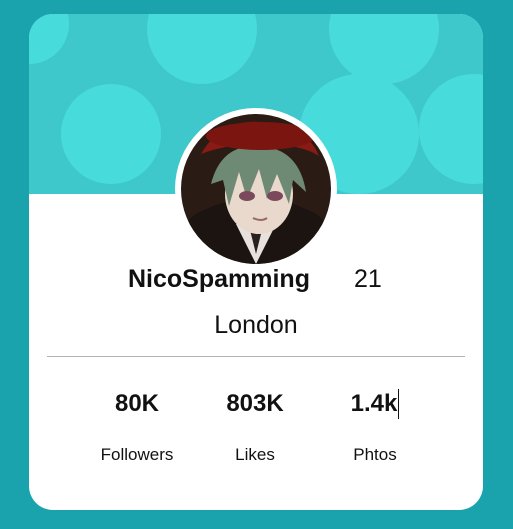 This screenshot has height=529, width=513. I want to click on text-caret, so click(399, 404).